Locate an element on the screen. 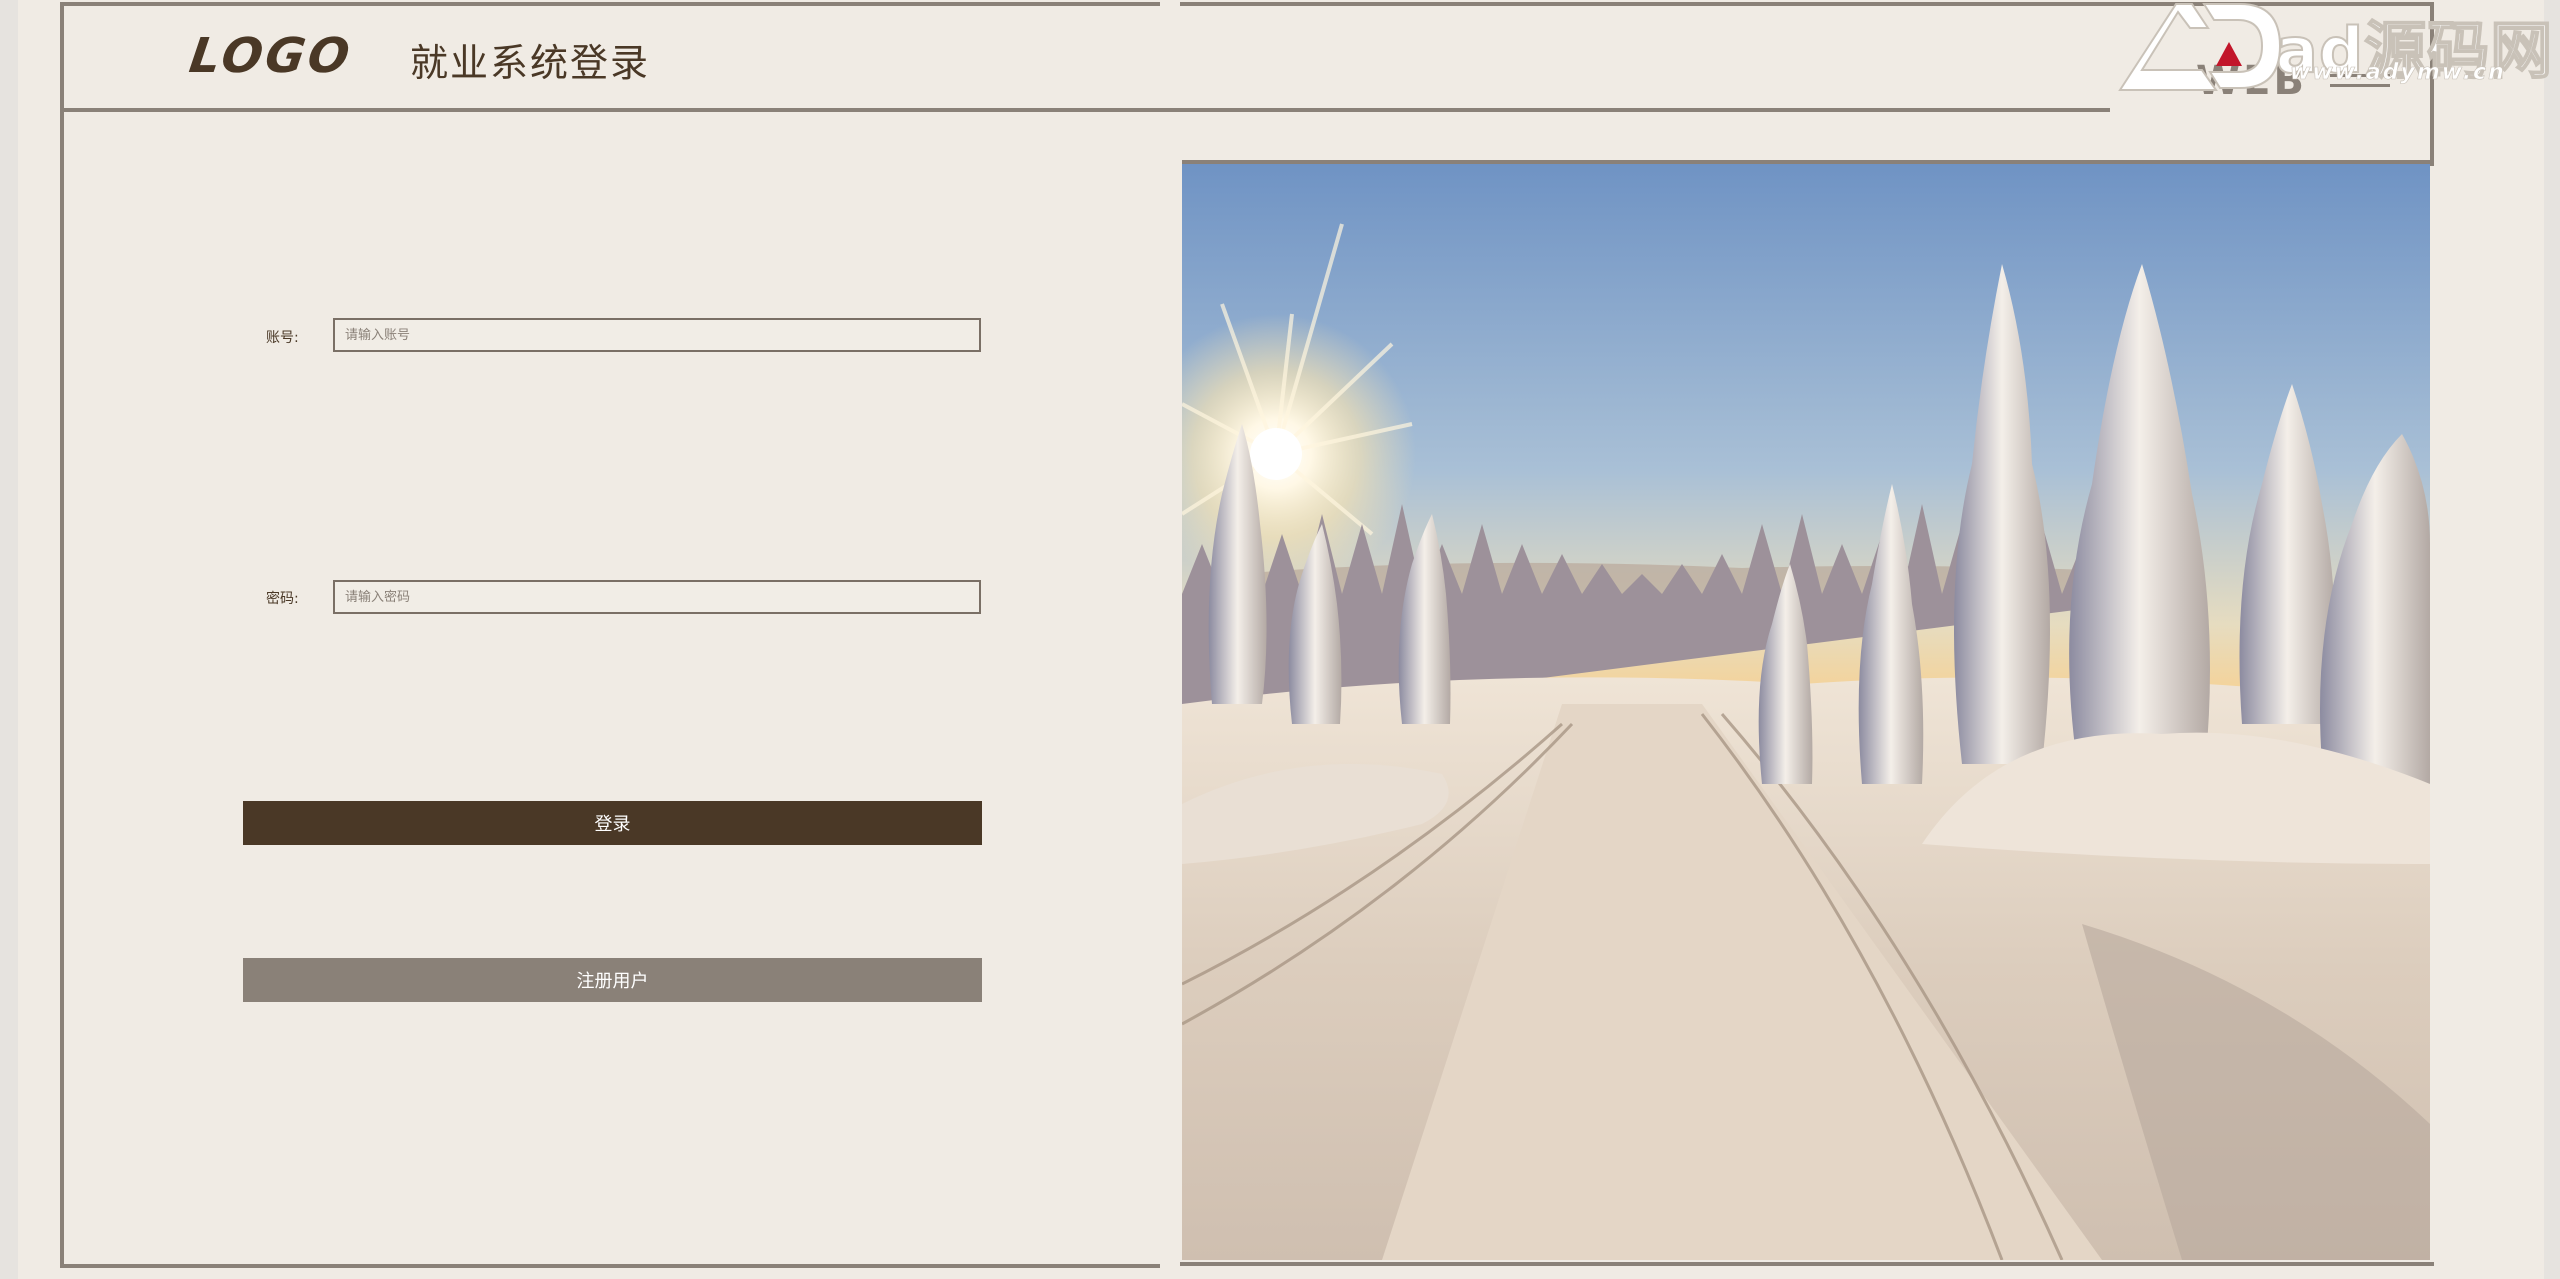 The width and height of the screenshot is (2560, 1279). password-input is located at coordinates (657, 597).